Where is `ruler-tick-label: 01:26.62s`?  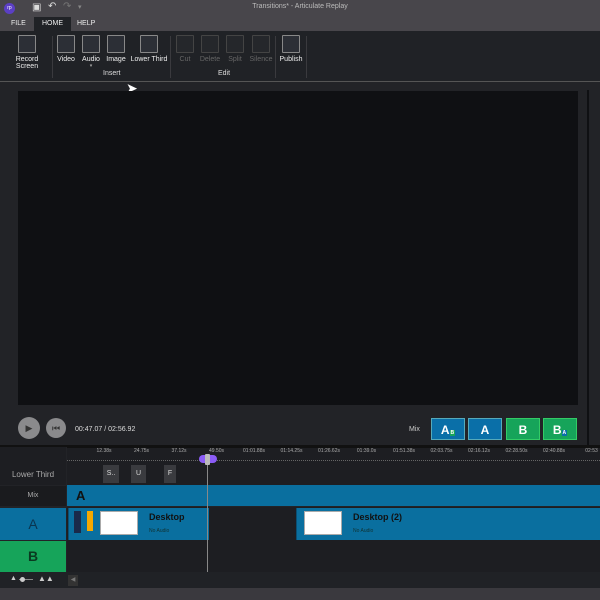
ruler-tick-label: 01:26.62s is located at coordinates (329, 451).